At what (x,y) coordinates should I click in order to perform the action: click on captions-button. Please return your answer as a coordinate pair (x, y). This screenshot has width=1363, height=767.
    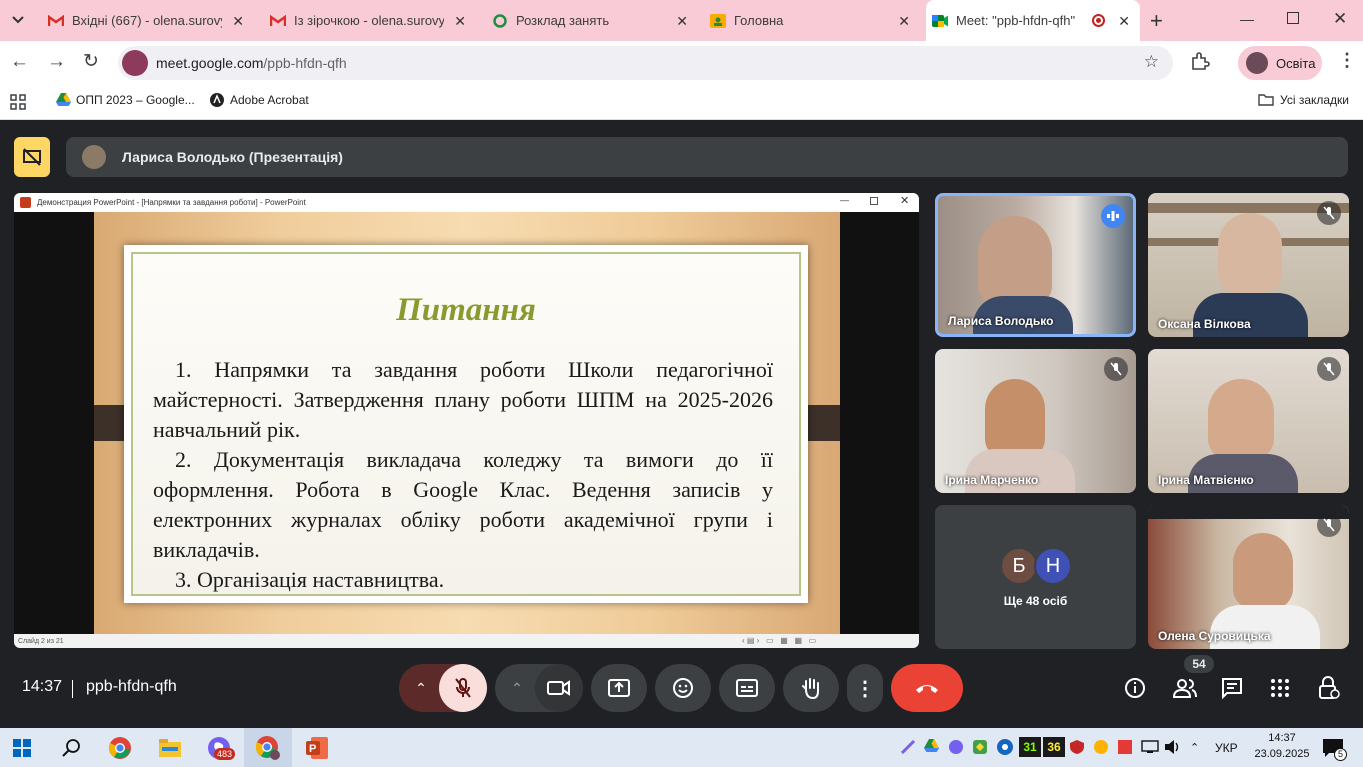
    Looking at the image, I should click on (747, 688).